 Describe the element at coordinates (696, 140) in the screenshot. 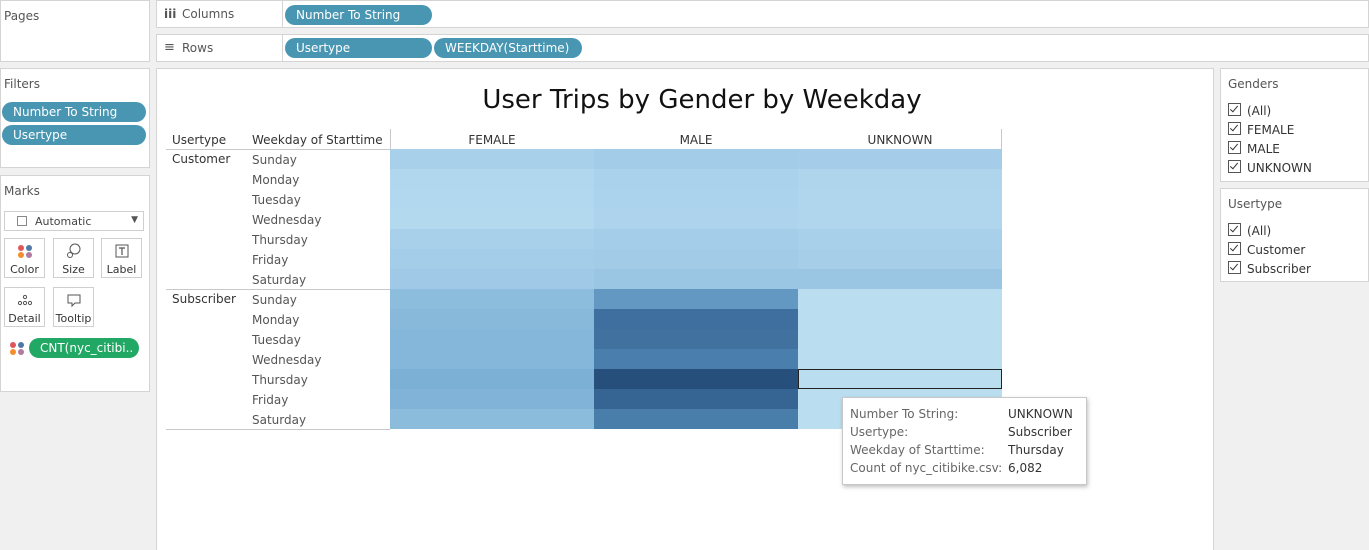

I see `col-header-male: MALE` at that location.